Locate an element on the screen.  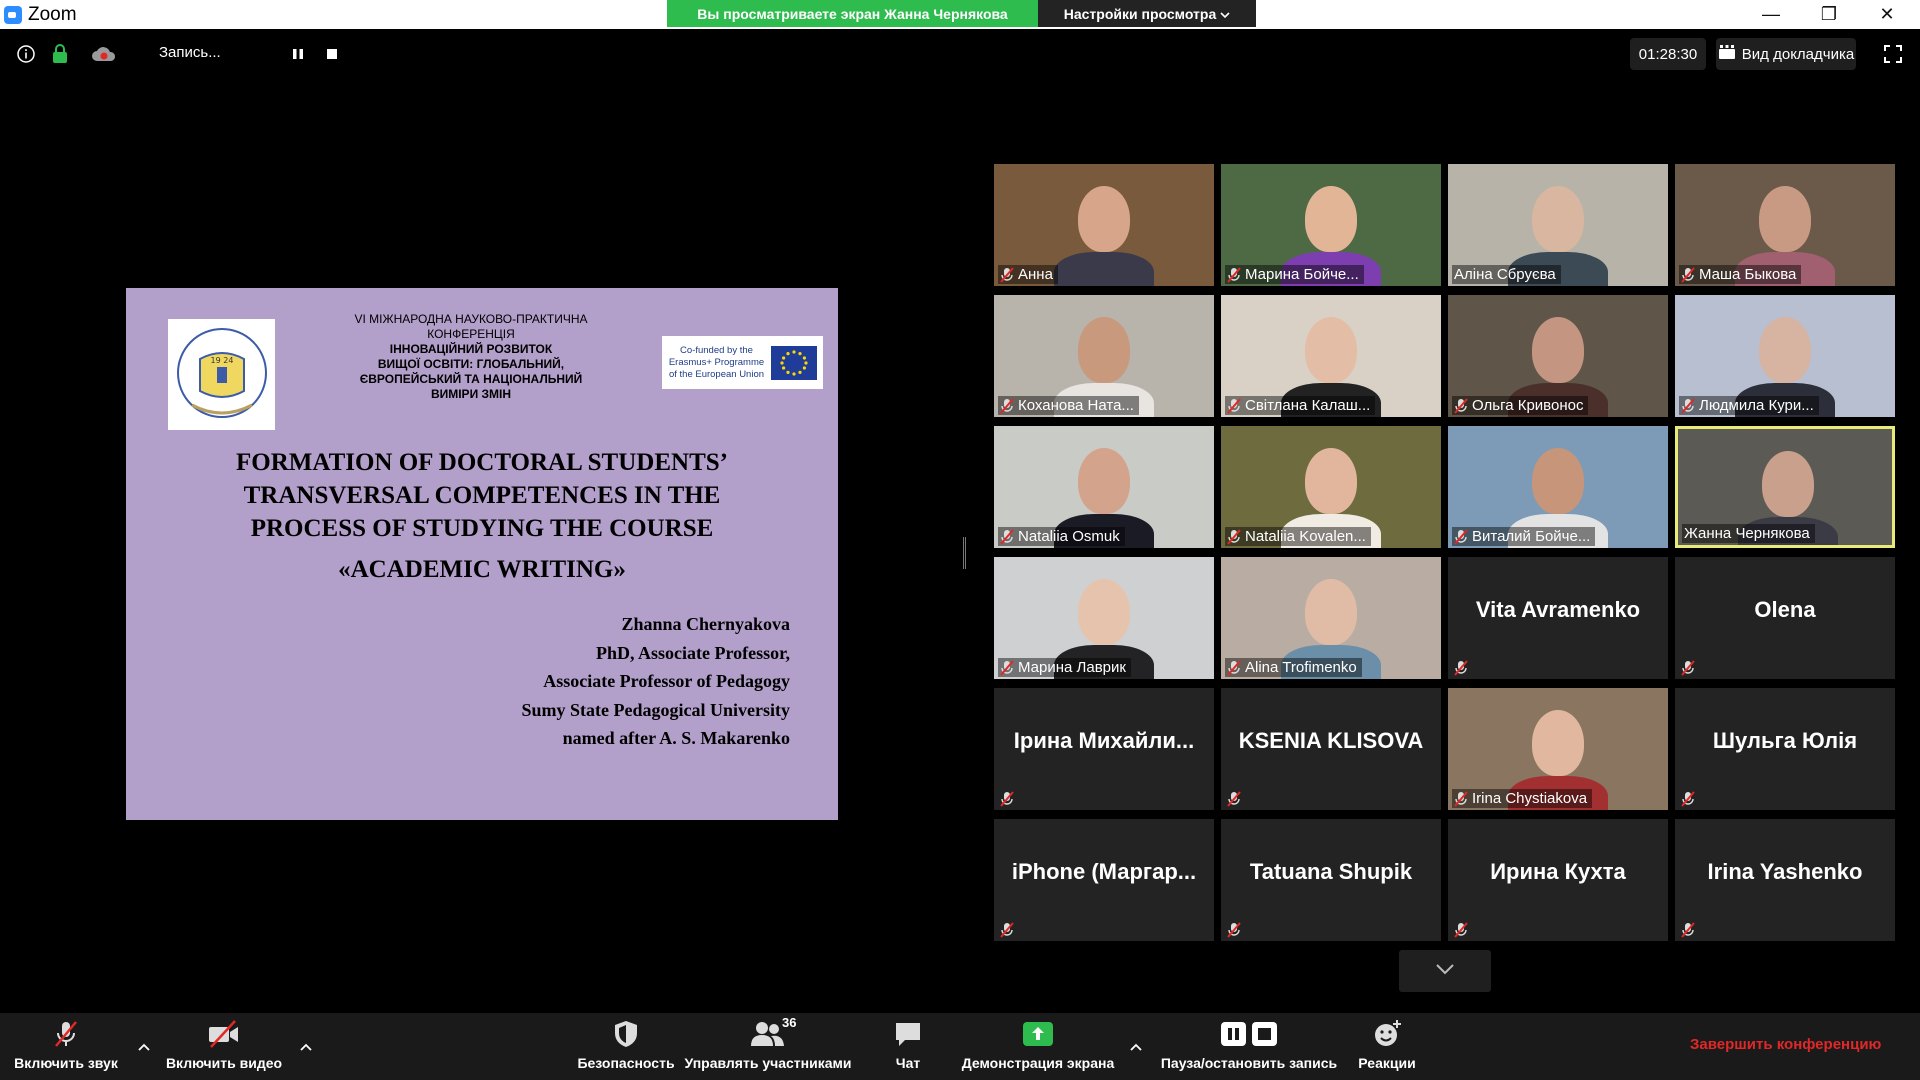
stop-recording-icon is located at coordinates (332, 54).